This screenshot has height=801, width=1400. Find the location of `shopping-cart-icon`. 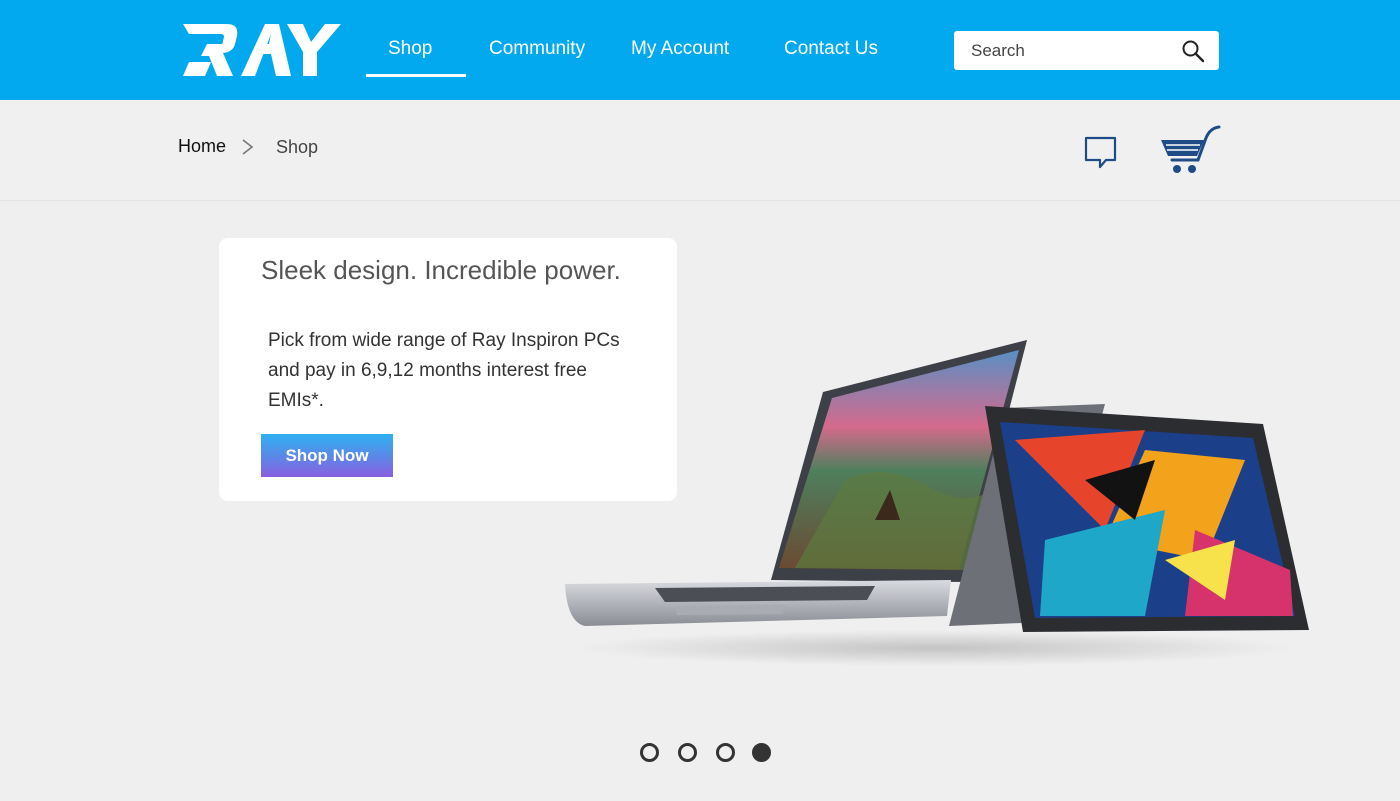

shopping-cart-icon is located at coordinates (1190, 150).